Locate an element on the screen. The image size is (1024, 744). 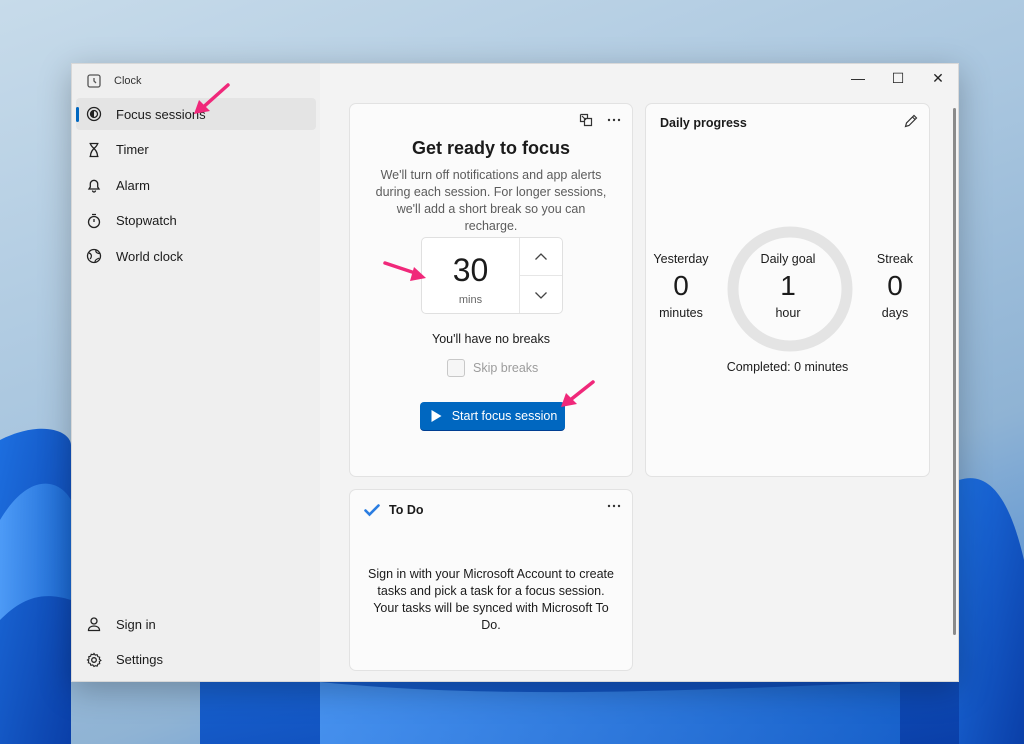
yesterday-stat: Yesterday 0 minutes is located at coordinates (681, 286).